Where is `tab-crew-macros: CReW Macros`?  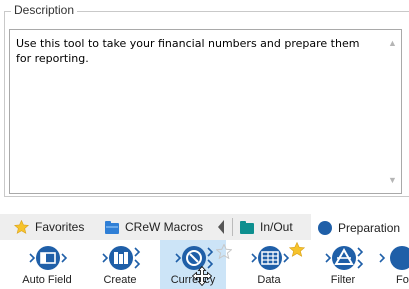
tab-crew-macros: CReW Macros is located at coordinates (154, 227).